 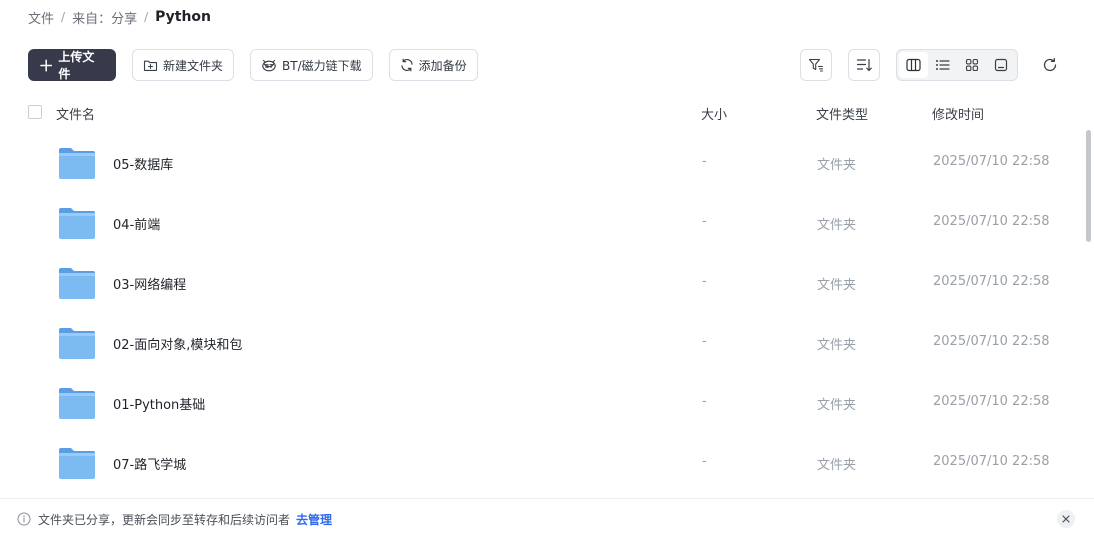 What do you see at coordinates (41, 17) in the screenshot?
I see `breadcrumb-root: 文件` at bounding box center [41, 17].